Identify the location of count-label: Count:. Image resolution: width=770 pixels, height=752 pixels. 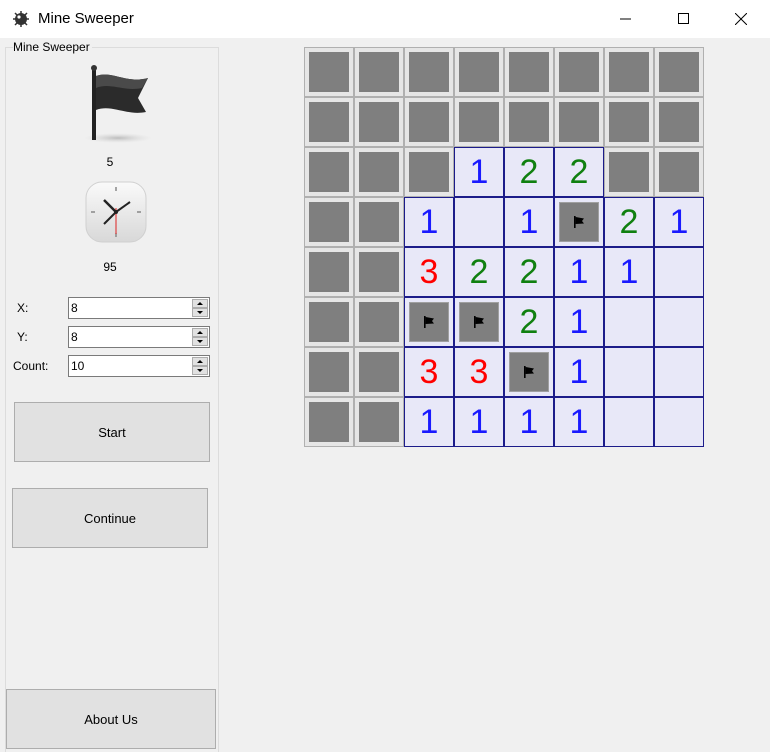
(31, 366).